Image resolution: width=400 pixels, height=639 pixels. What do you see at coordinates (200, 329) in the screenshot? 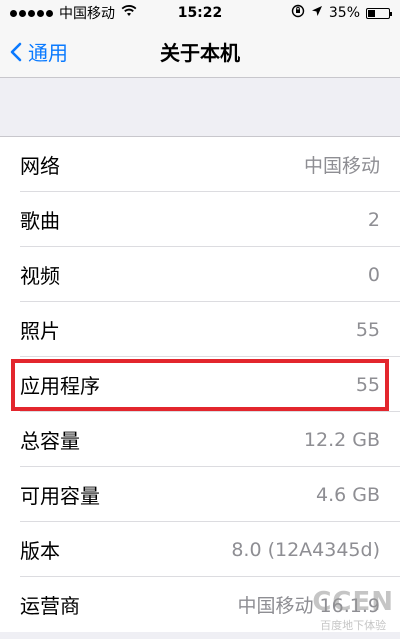
I see `list-item: 照片 55` at bounding box center [200, 329].